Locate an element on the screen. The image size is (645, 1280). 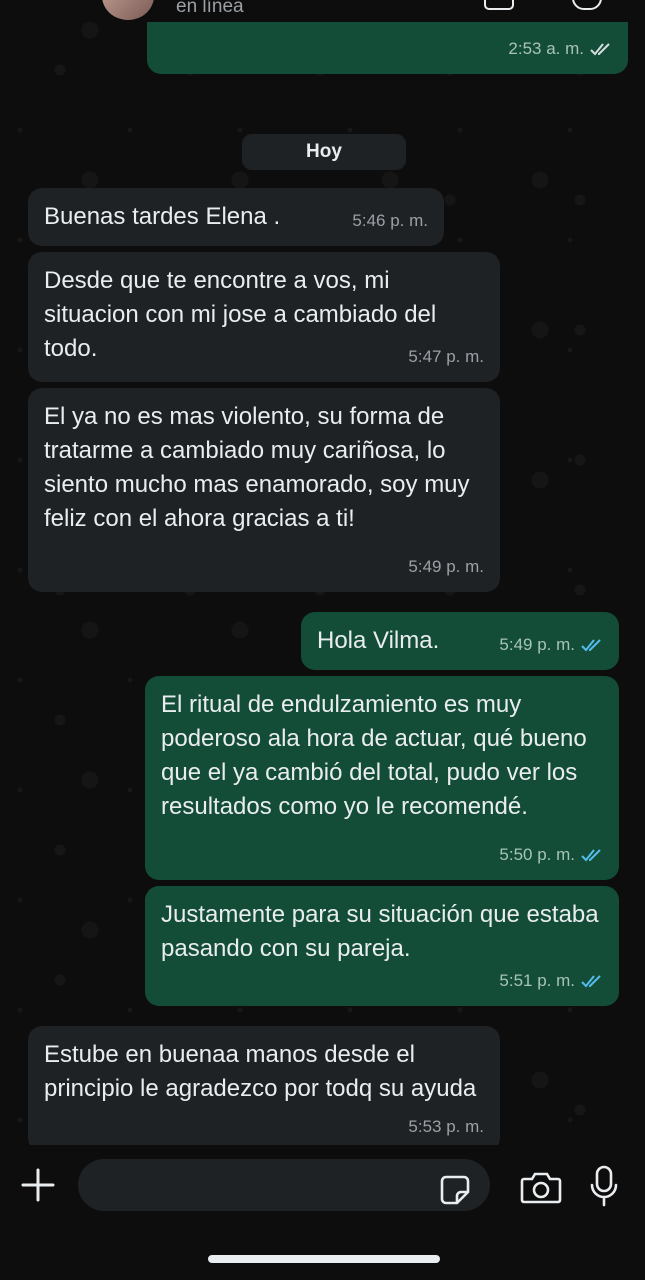
message-time: 5:53 p. m. is located at coordinates (446, 1126).